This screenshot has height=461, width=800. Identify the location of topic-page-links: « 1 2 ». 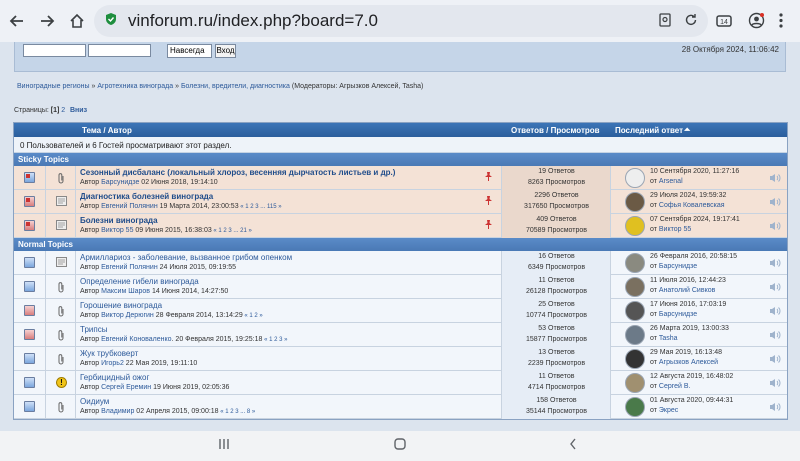
(252, 316).